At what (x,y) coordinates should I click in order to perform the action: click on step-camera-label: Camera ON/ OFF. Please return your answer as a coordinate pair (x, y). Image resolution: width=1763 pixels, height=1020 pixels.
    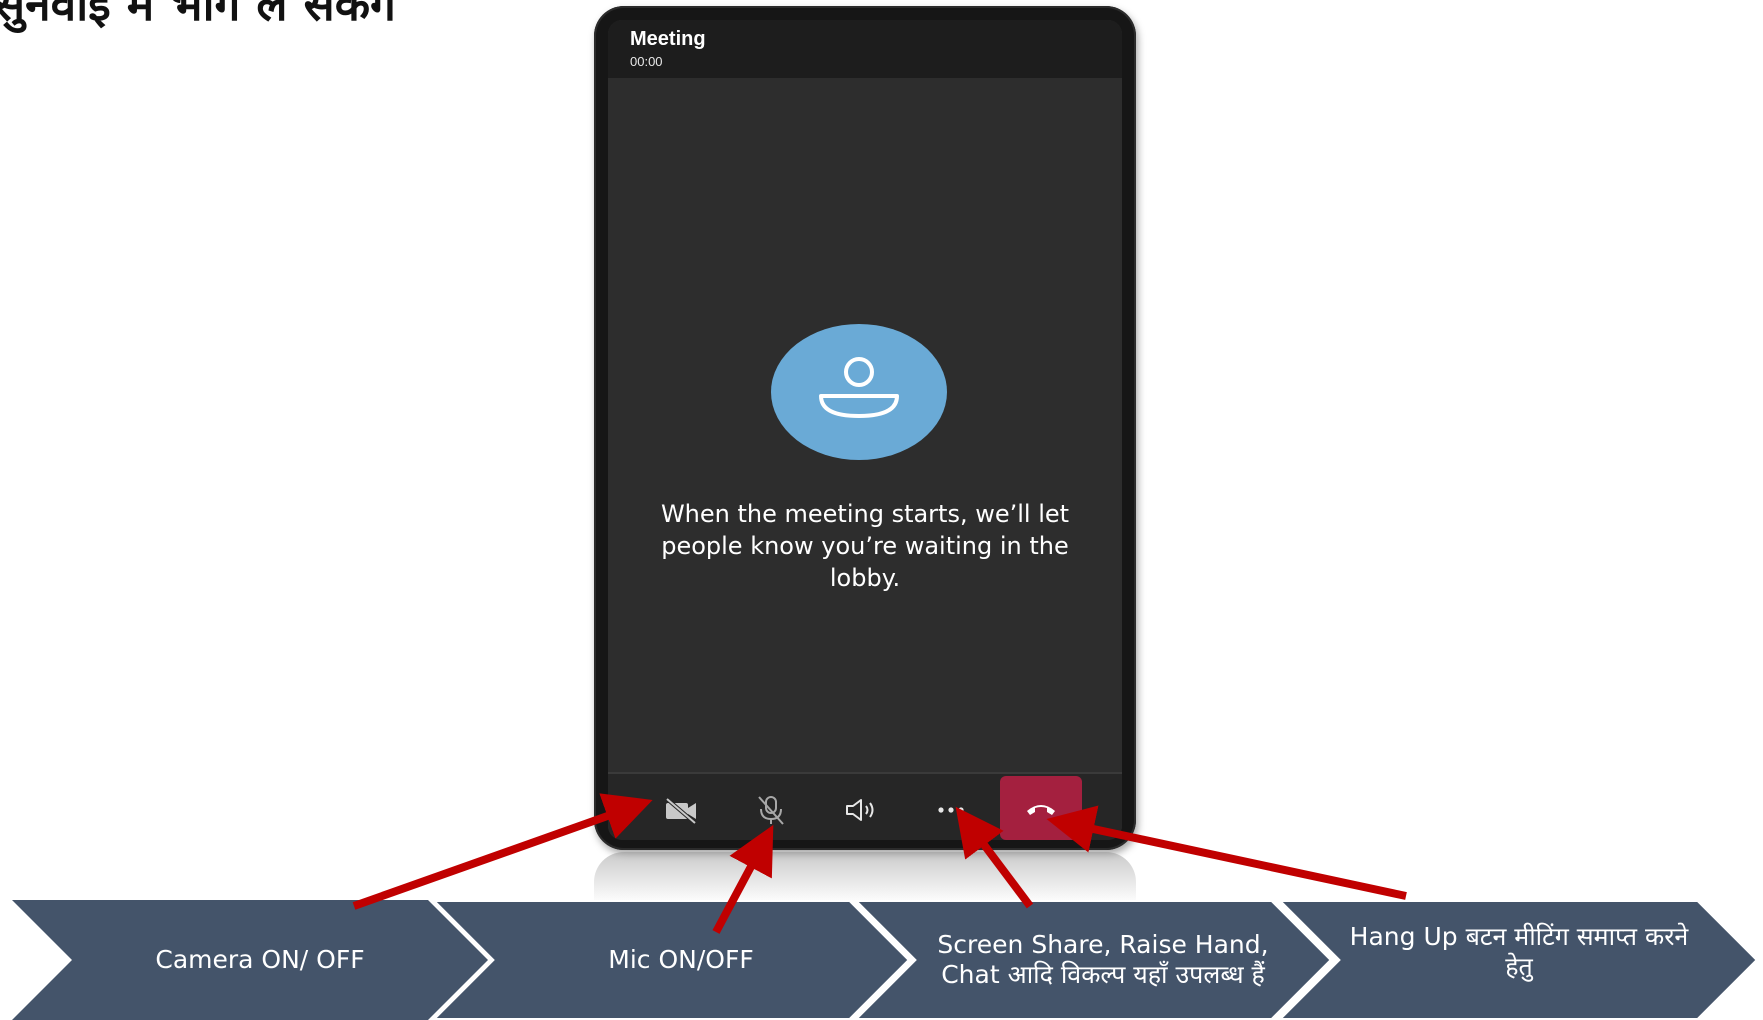
    Looking at the image, I should click on (260, 959).